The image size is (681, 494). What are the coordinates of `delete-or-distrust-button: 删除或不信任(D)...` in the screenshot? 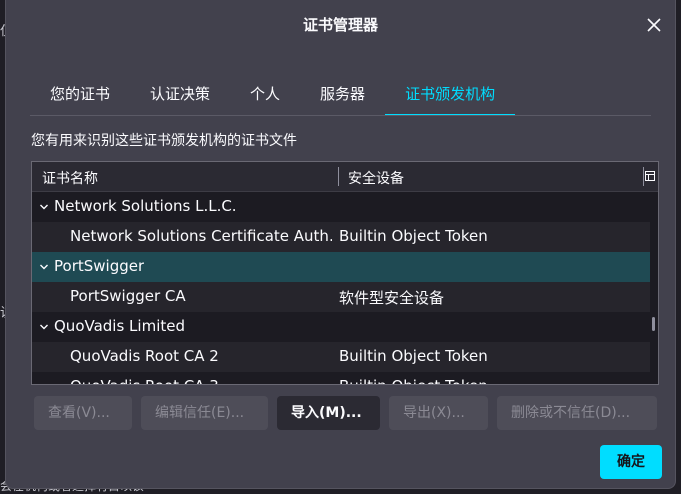 It's located at (577, 413).